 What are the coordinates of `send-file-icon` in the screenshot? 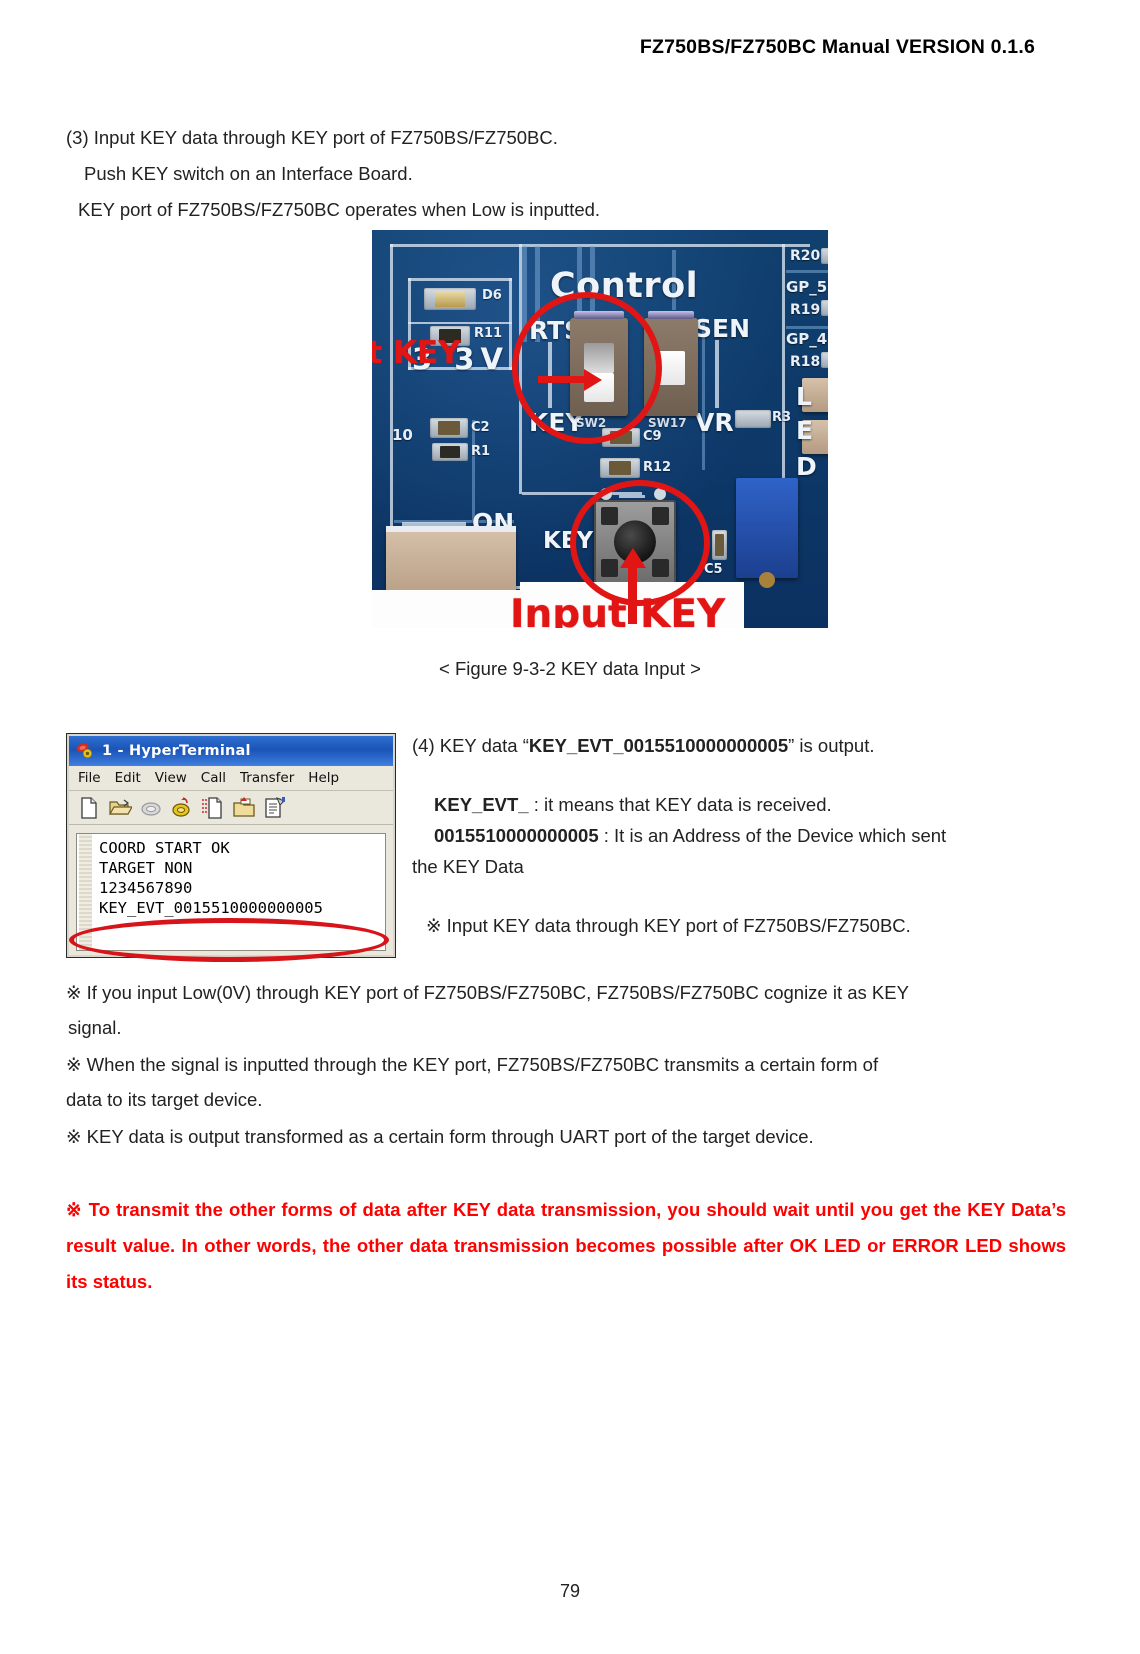 It's located at (213, 808).